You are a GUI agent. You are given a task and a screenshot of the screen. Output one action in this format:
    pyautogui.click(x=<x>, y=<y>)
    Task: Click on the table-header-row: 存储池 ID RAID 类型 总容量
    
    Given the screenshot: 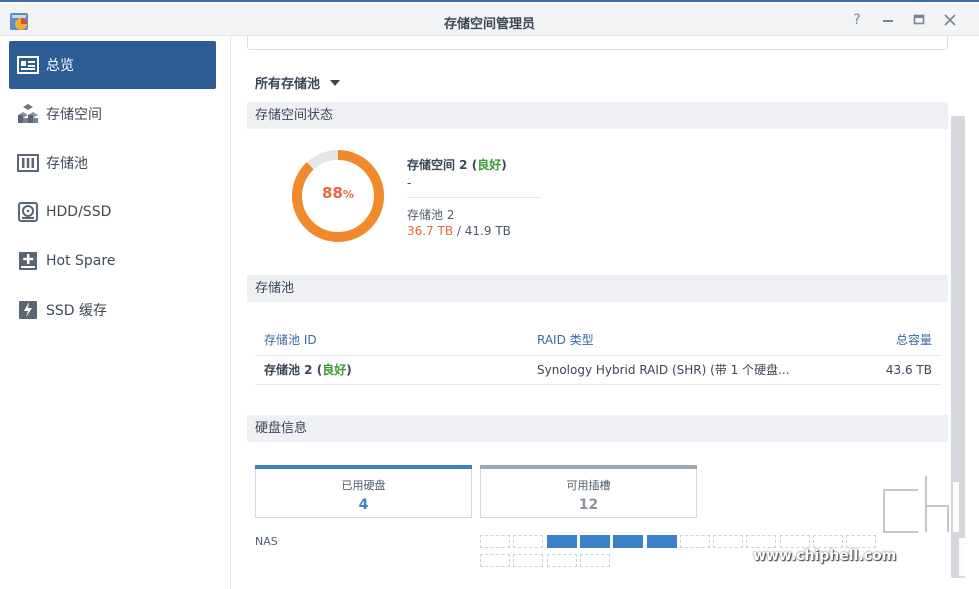 What is the action you would take?
    pyautogui.click(x=598, y=340)
    